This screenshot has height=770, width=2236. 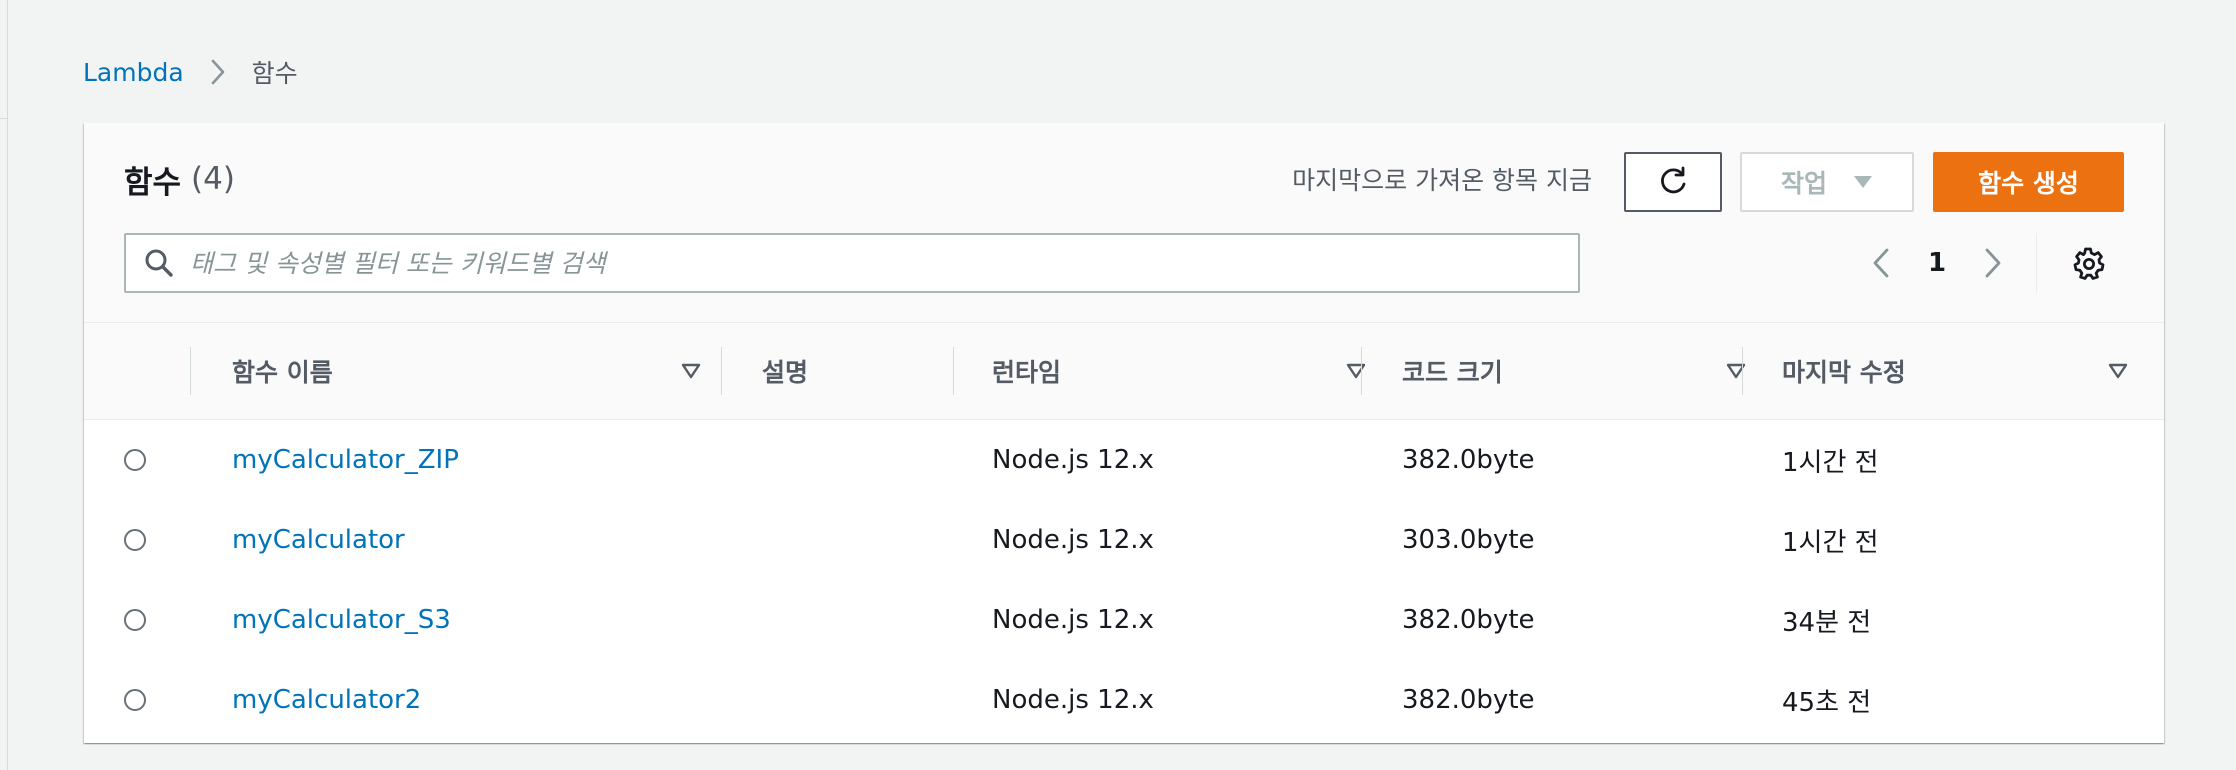 What do you see at coordinates (484, 371) in the screenshot?
I see `column-header-name: 함수 이름` at bounding box center [484, 371].